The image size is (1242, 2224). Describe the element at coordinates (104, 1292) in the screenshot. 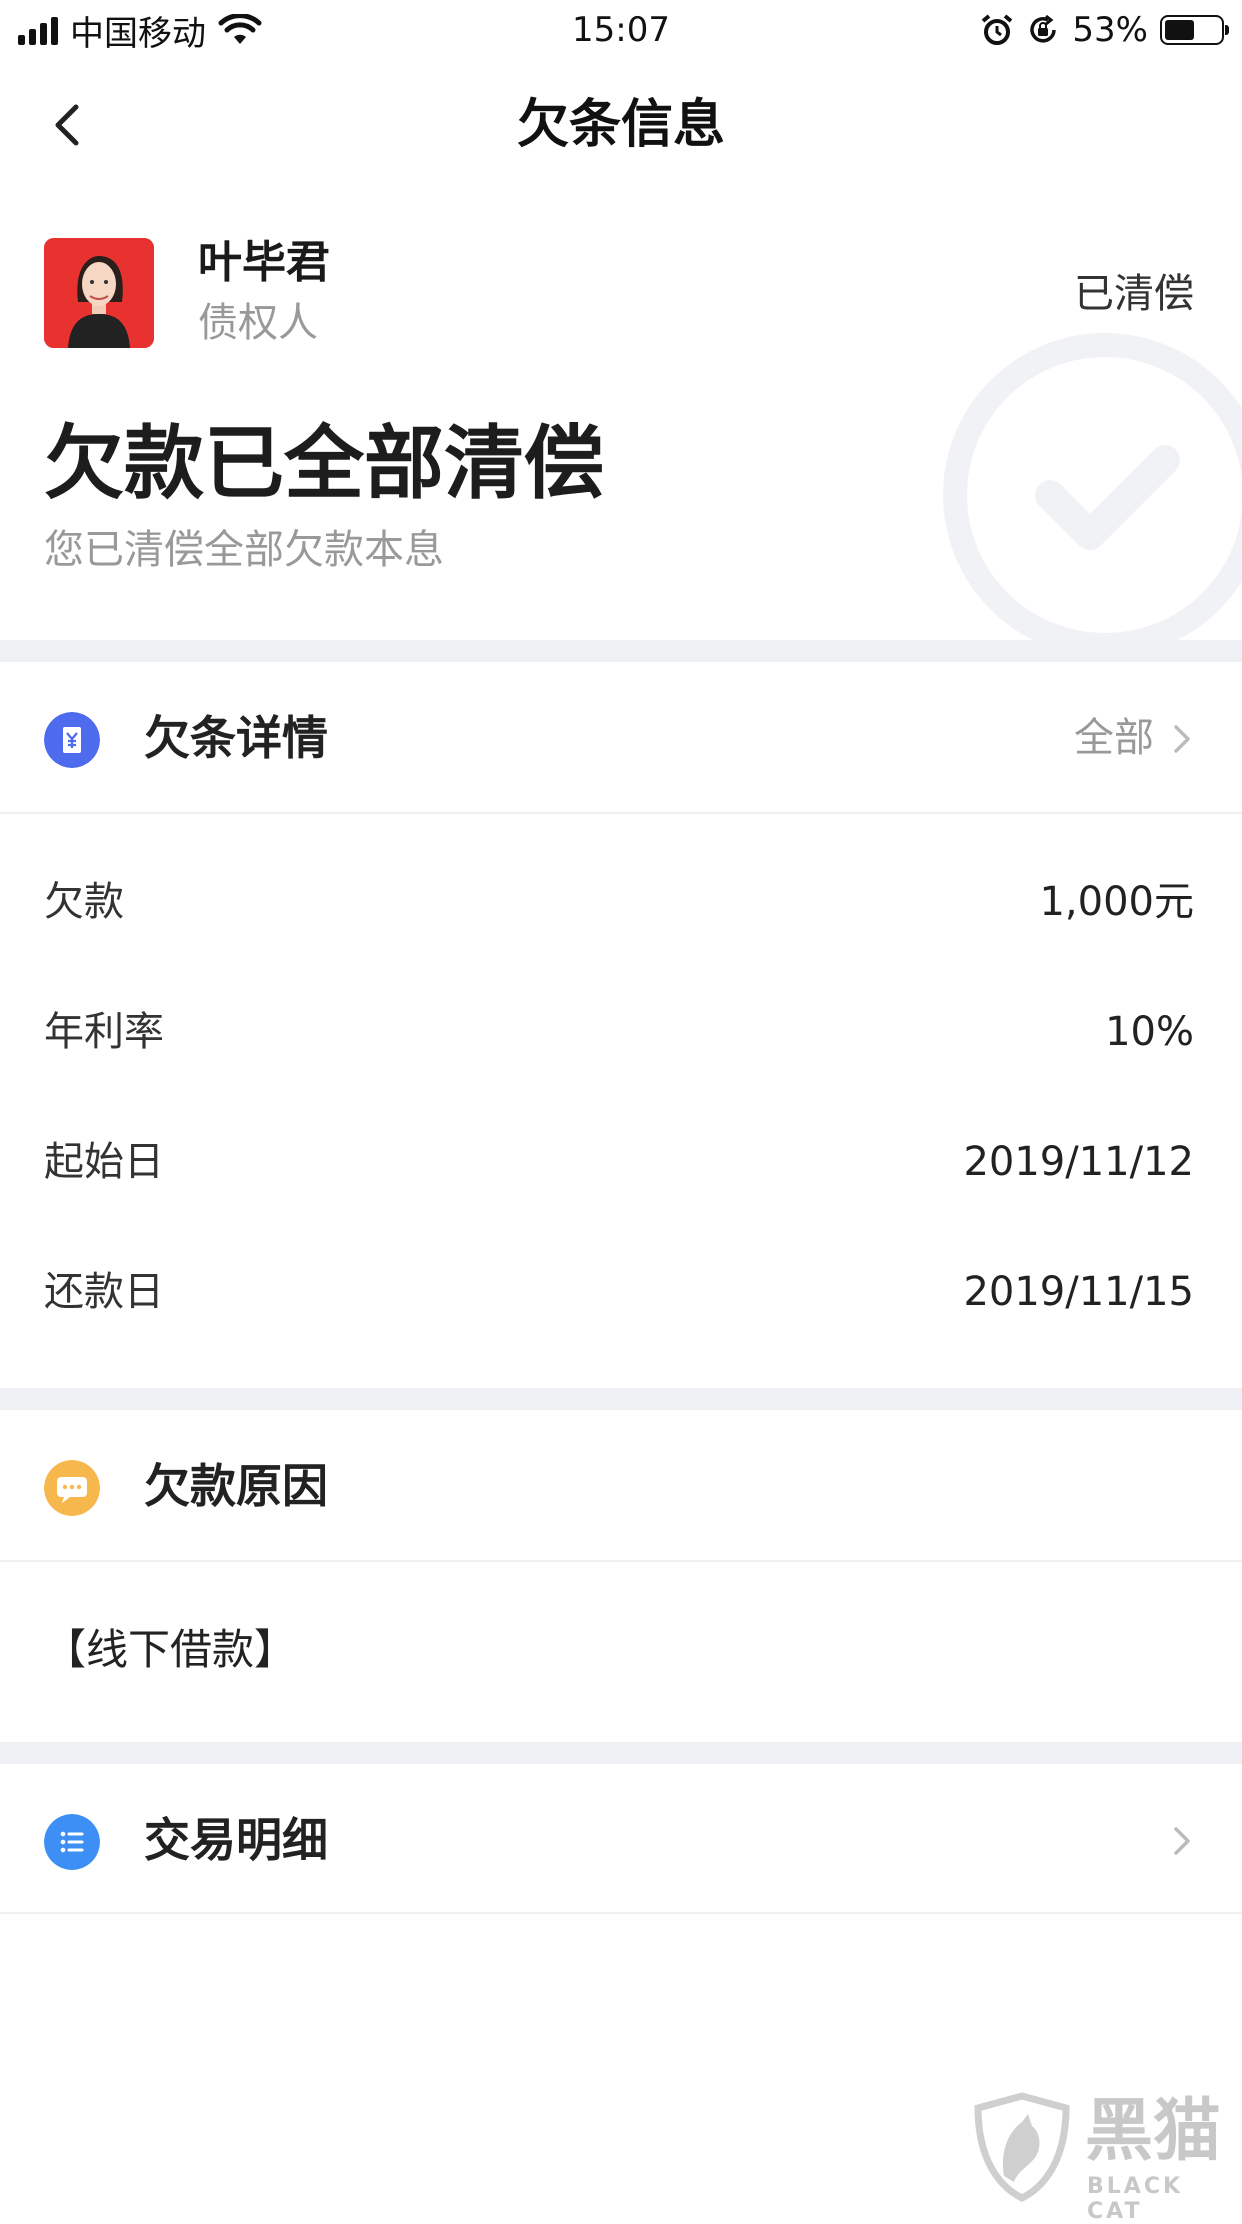

I see `row-label: 还款日` at that location.